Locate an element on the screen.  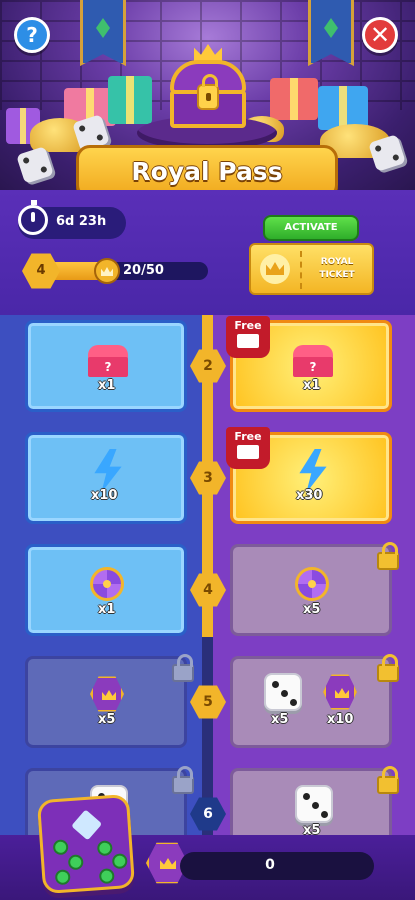
premium-reward-card: x5 is located at coordinates (311, 590).